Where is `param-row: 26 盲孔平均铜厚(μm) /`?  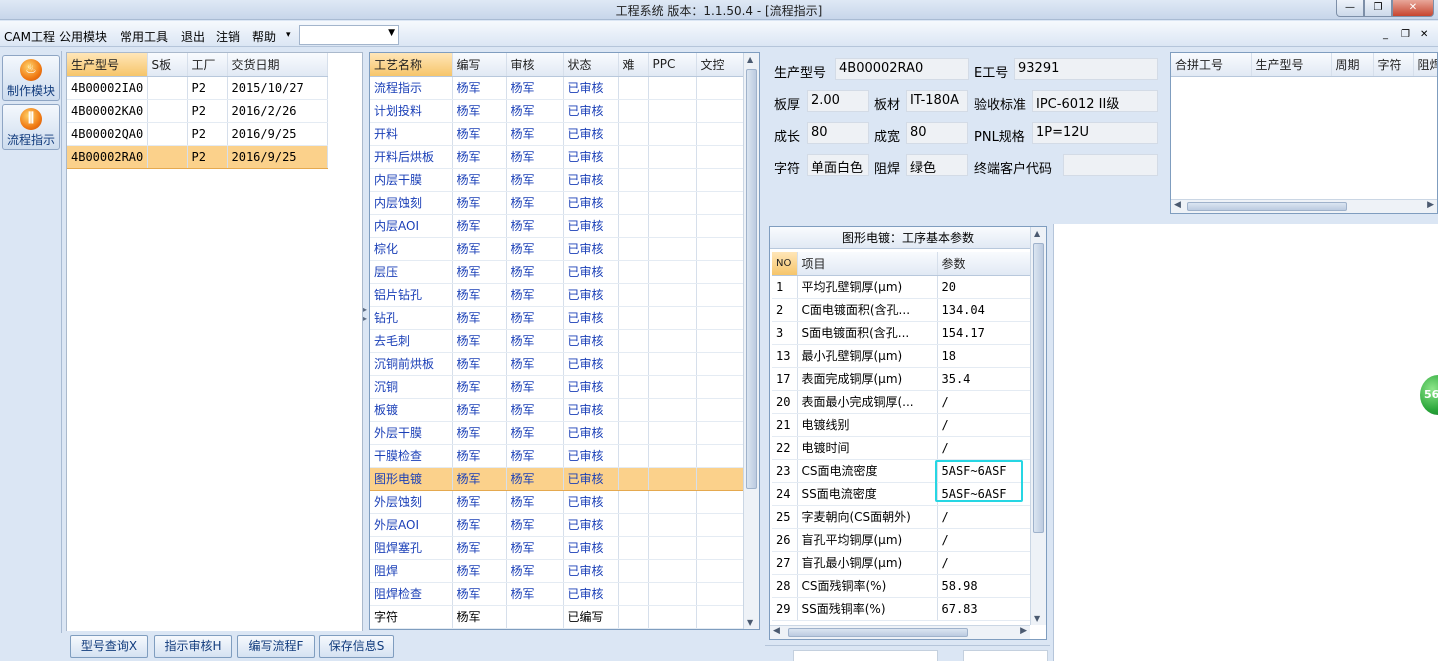 param-row: 26 盲孔平均铜厚(μm) / is located at coordinates (901, 540).